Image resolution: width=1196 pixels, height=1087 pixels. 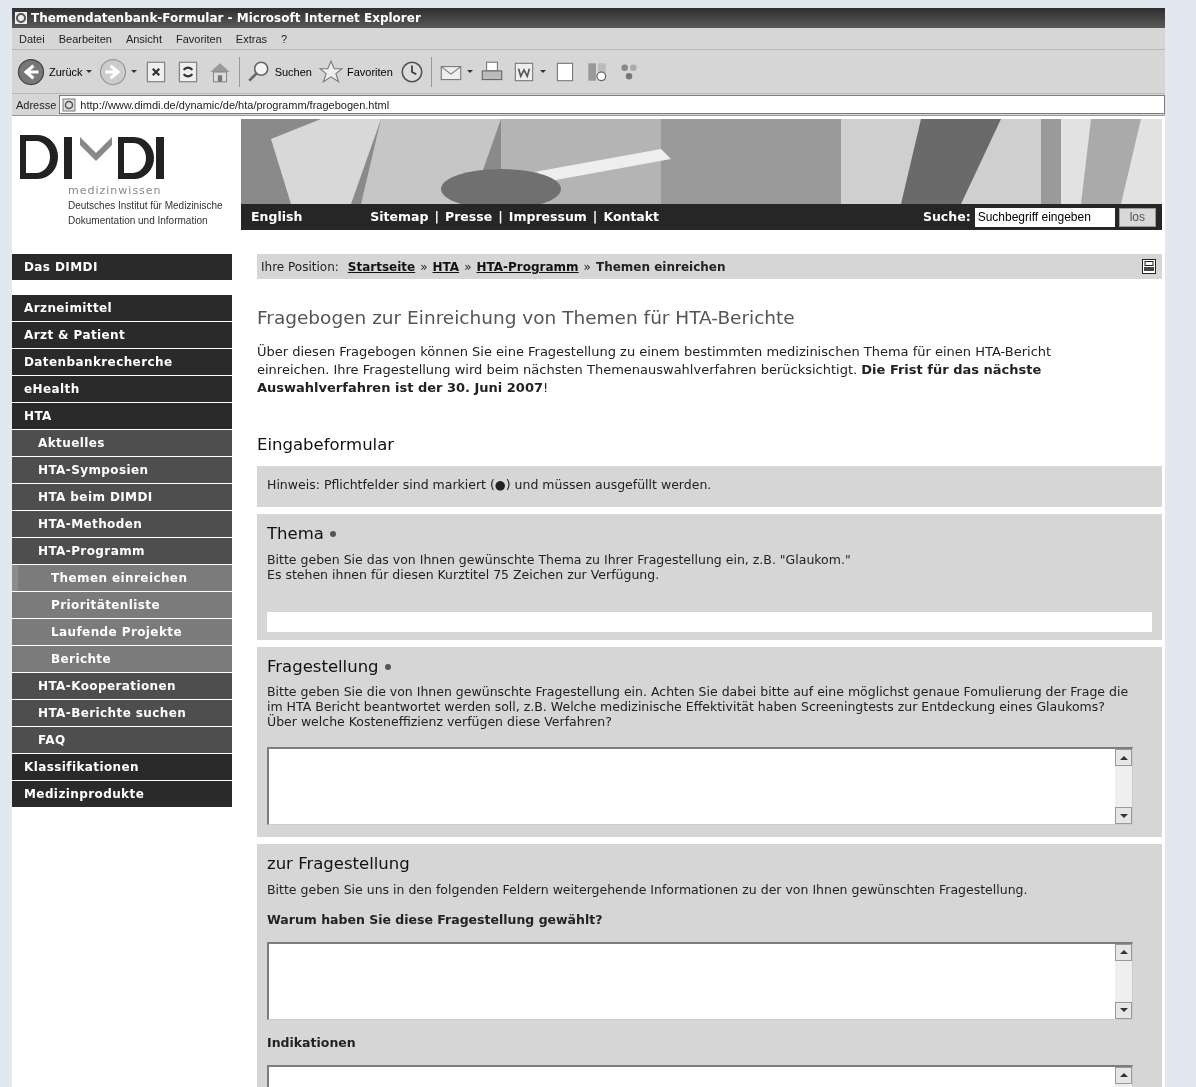 What do you see at coordinates (277, 217) in the screenshot?
I see `language-link: English` at bounding box center [277, 217].